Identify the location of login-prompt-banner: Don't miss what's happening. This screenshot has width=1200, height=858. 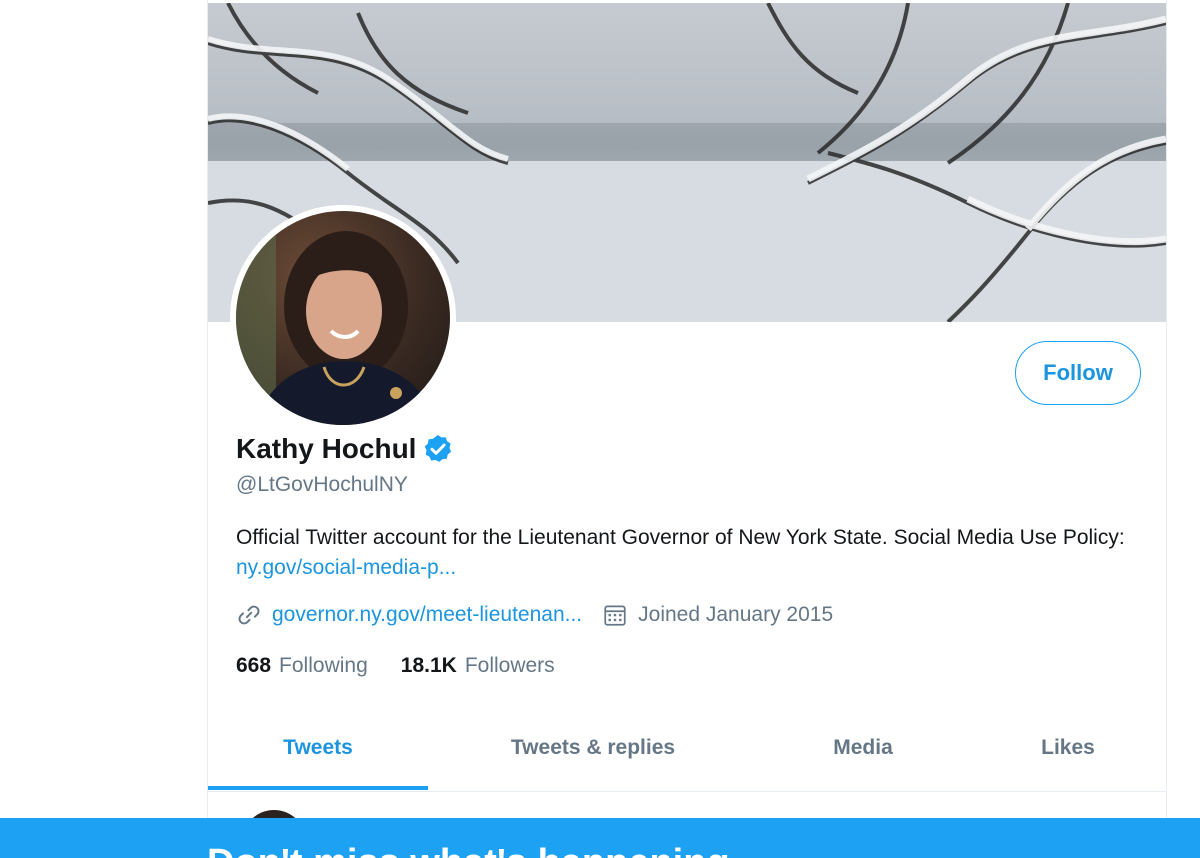
(600, 838).